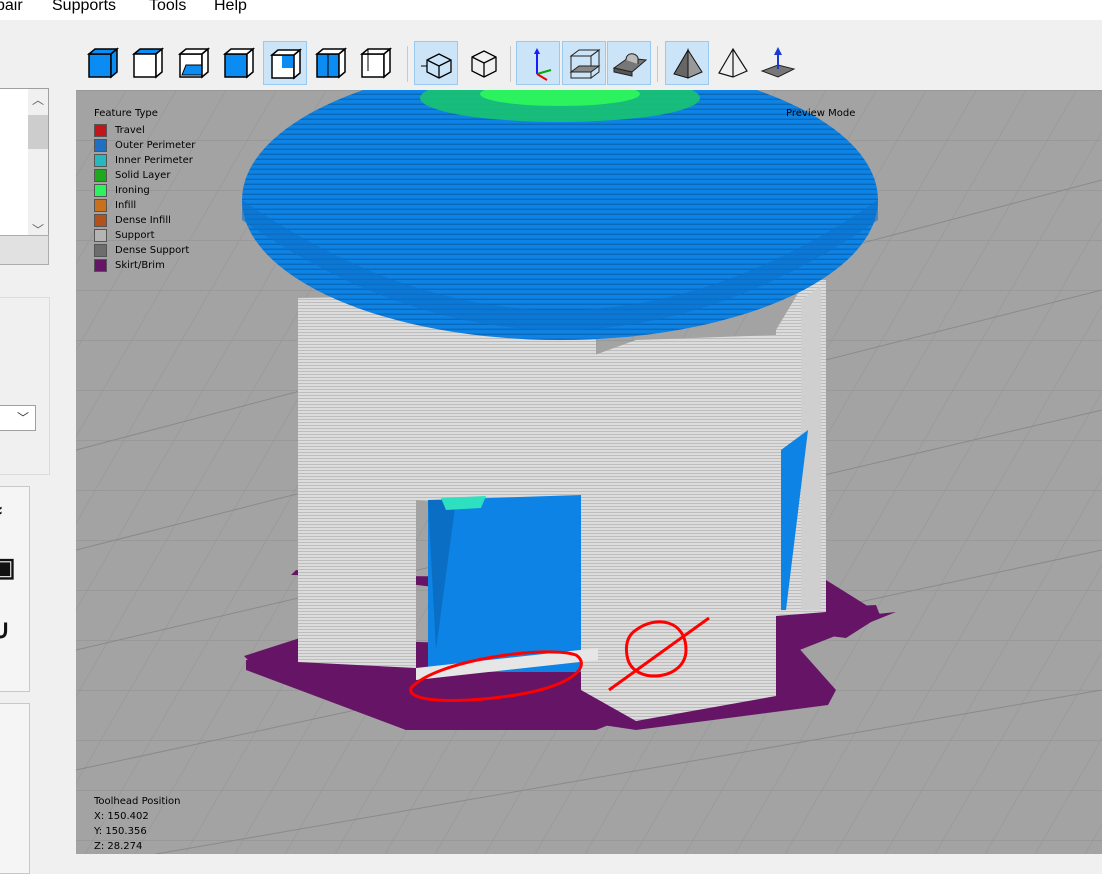  Describe the element at coordinates (144, 235) in the screenshot. I see `legend-item: Support` at that location.